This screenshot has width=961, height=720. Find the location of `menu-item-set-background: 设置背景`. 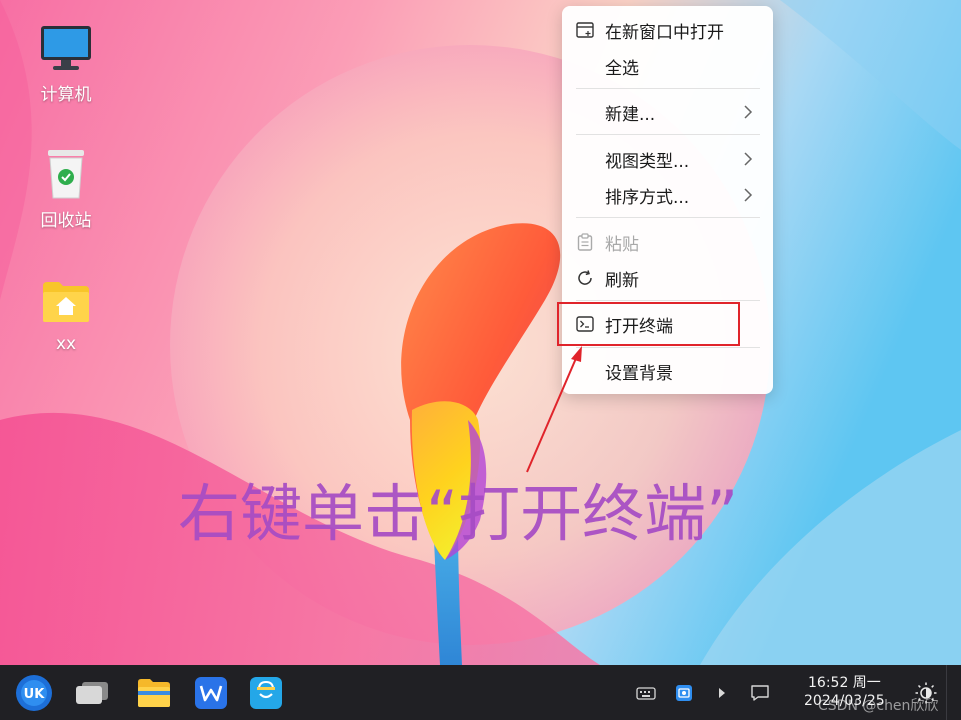

menu-item-set-background: 设置背景 is located at coordinates (667, 371).